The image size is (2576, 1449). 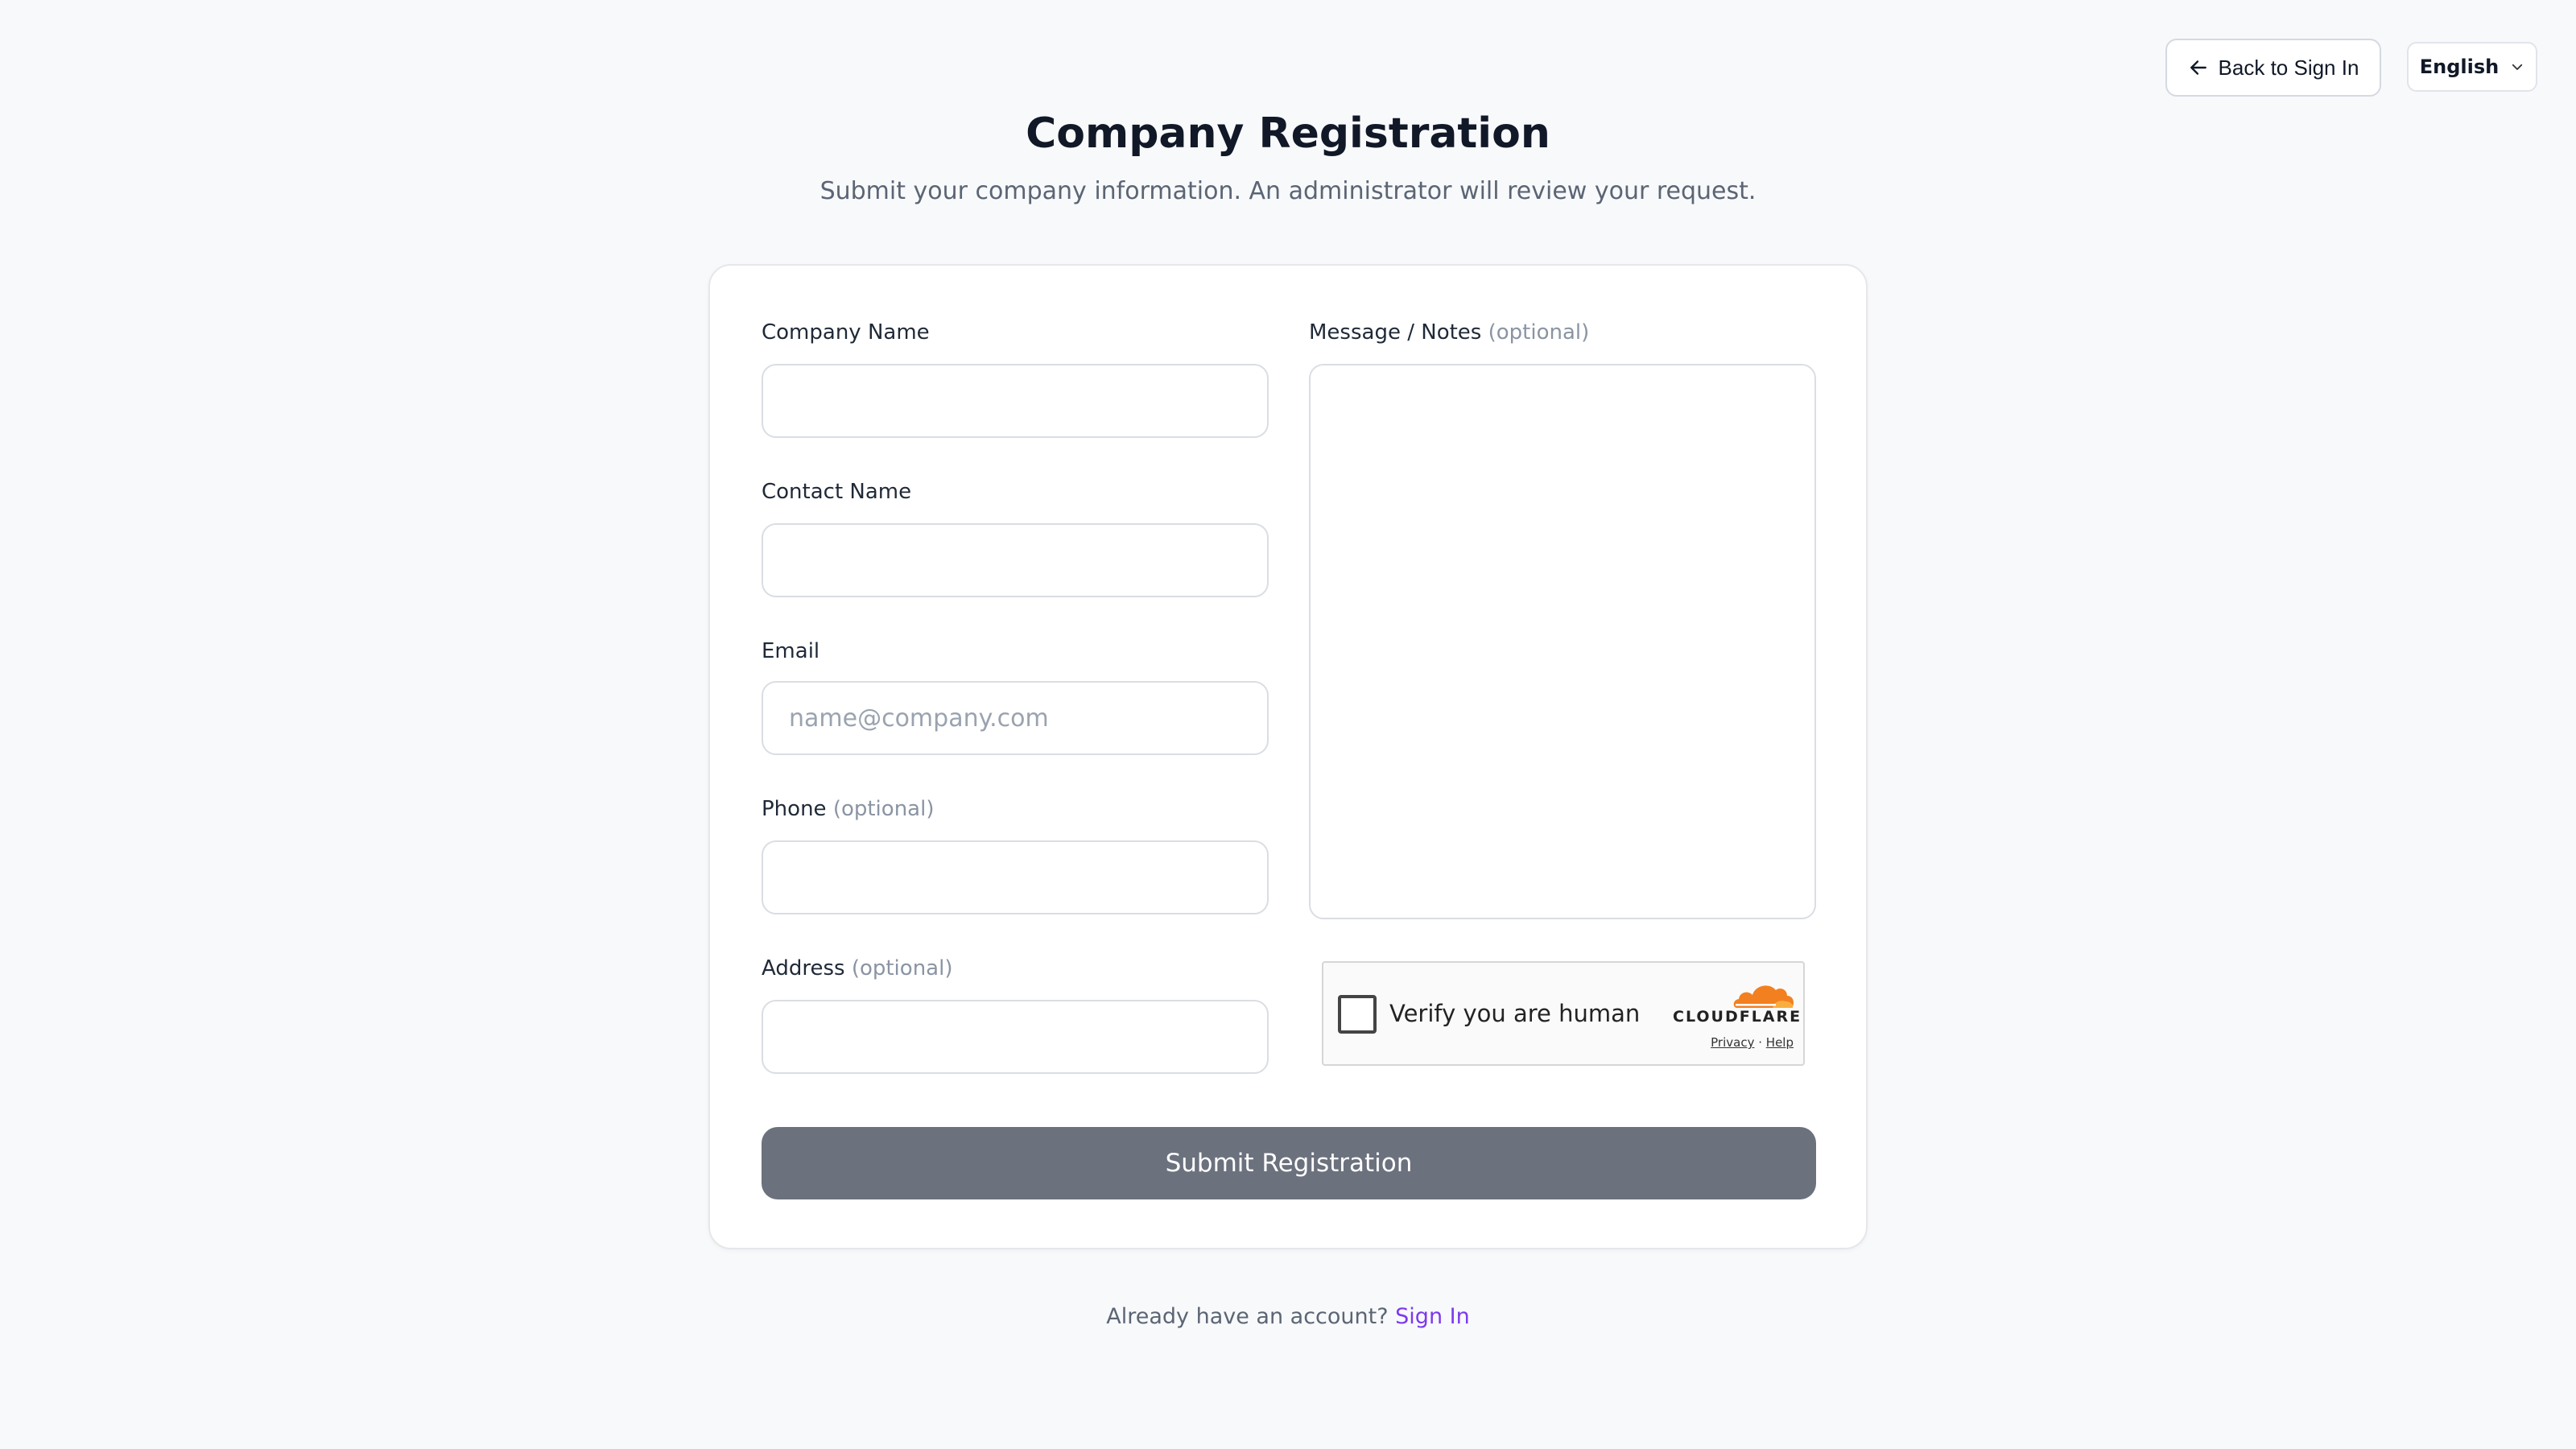 What do you see at coordinates (1764, 996) in the screenshot?
I see `cloudflare-cloud-icon` at bounding box center [1764, 996].